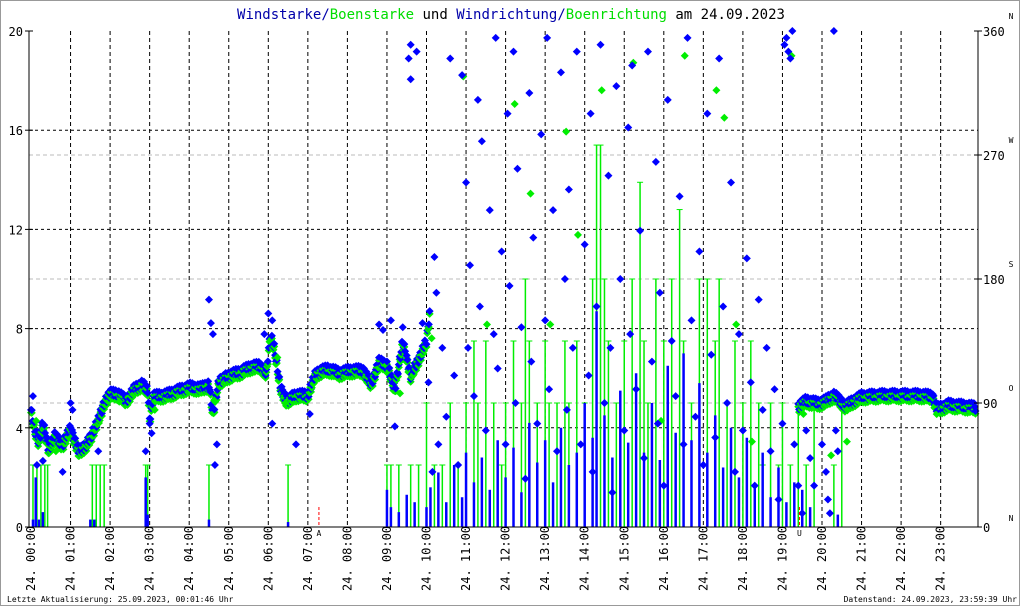 This screenshot has height=607, width=1020. I want to click on x-tick-label: 24. 01:00, so click(71, 558).